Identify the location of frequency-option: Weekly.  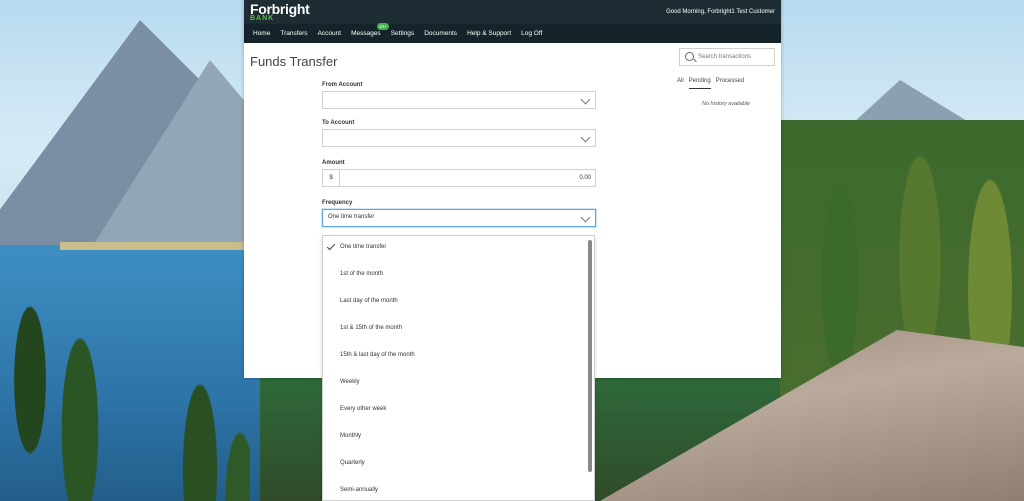
(350, 382).